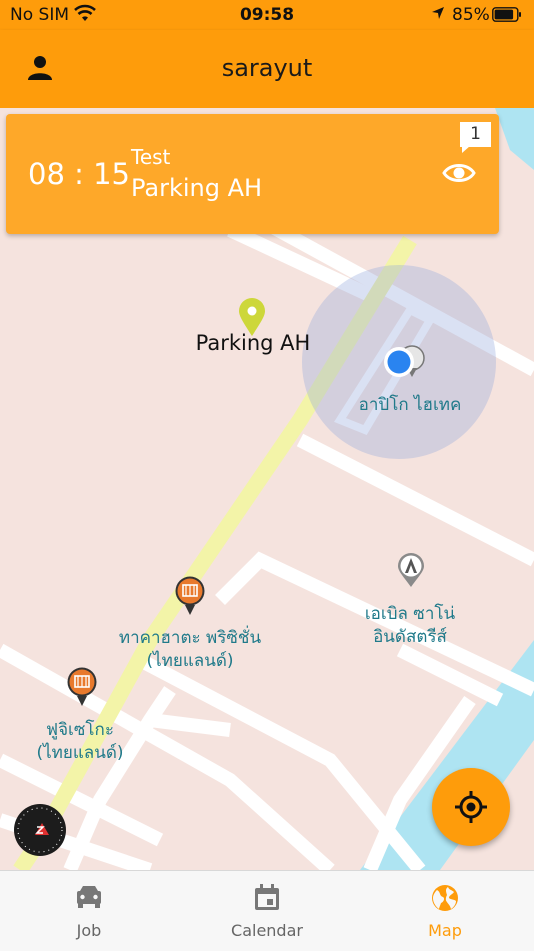  I want to click on job-time: 08 : 15, so click(79, 174).